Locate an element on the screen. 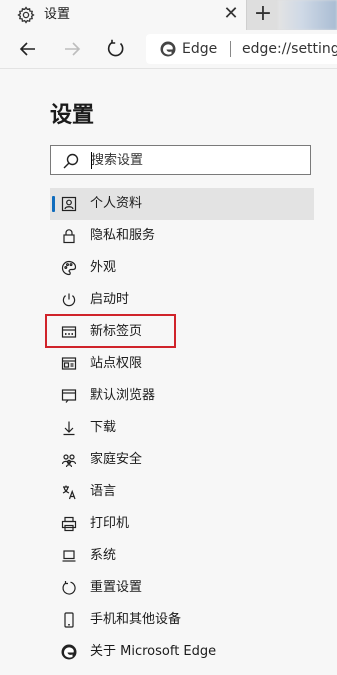 The width and height of the screenshot is (337, 675). lock-icon is located at coordinates (69, 236).